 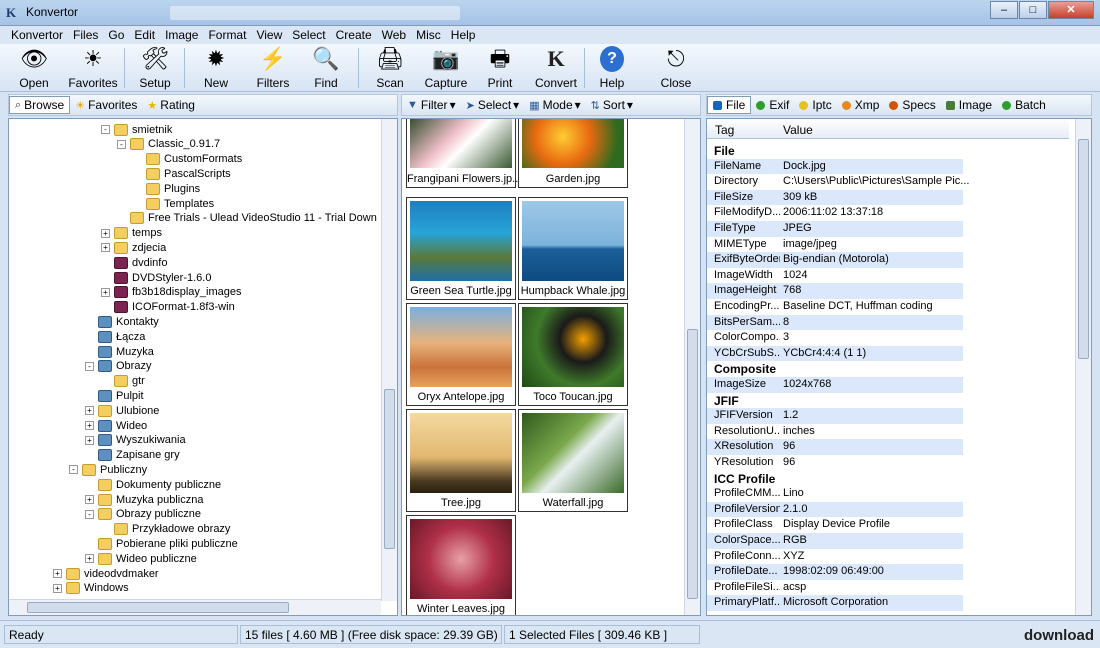 What do you see at coordinates (389, 360) in the screenshot?
I see `tree-vertical-scrollbar` at bounding box center [389, 360].